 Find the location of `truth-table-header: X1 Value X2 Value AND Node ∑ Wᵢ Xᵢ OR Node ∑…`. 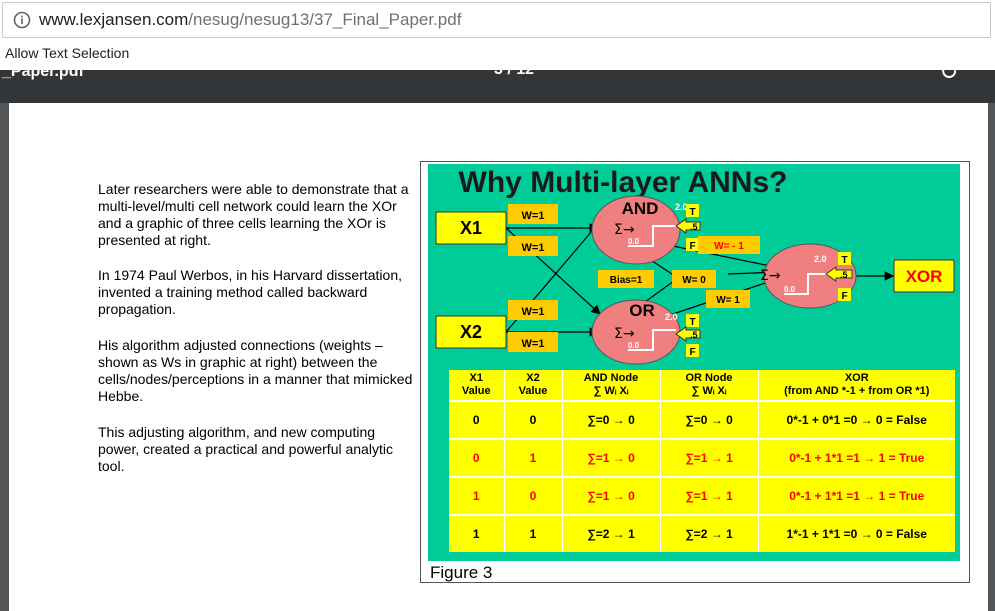

truth-table-header: X1 Value X2 Value AND Node ∑ Wᵢ Xᵢ OR Node ∑… is located at coordinates (702, 385).